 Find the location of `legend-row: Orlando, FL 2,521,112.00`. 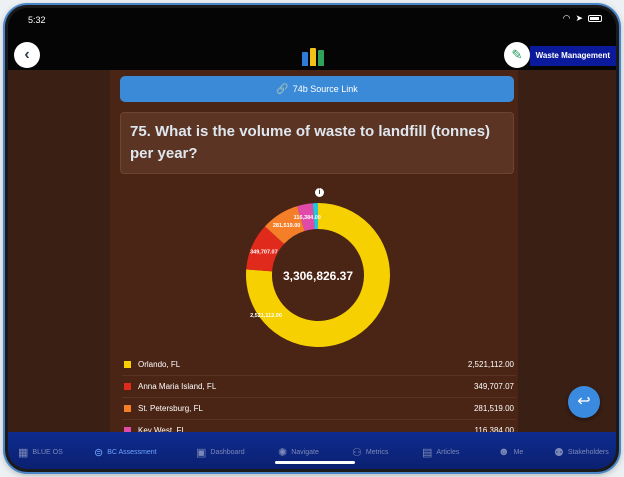

legend-row: Orlando, FL 2,521,112.00 is located at coordinates (319, 365).